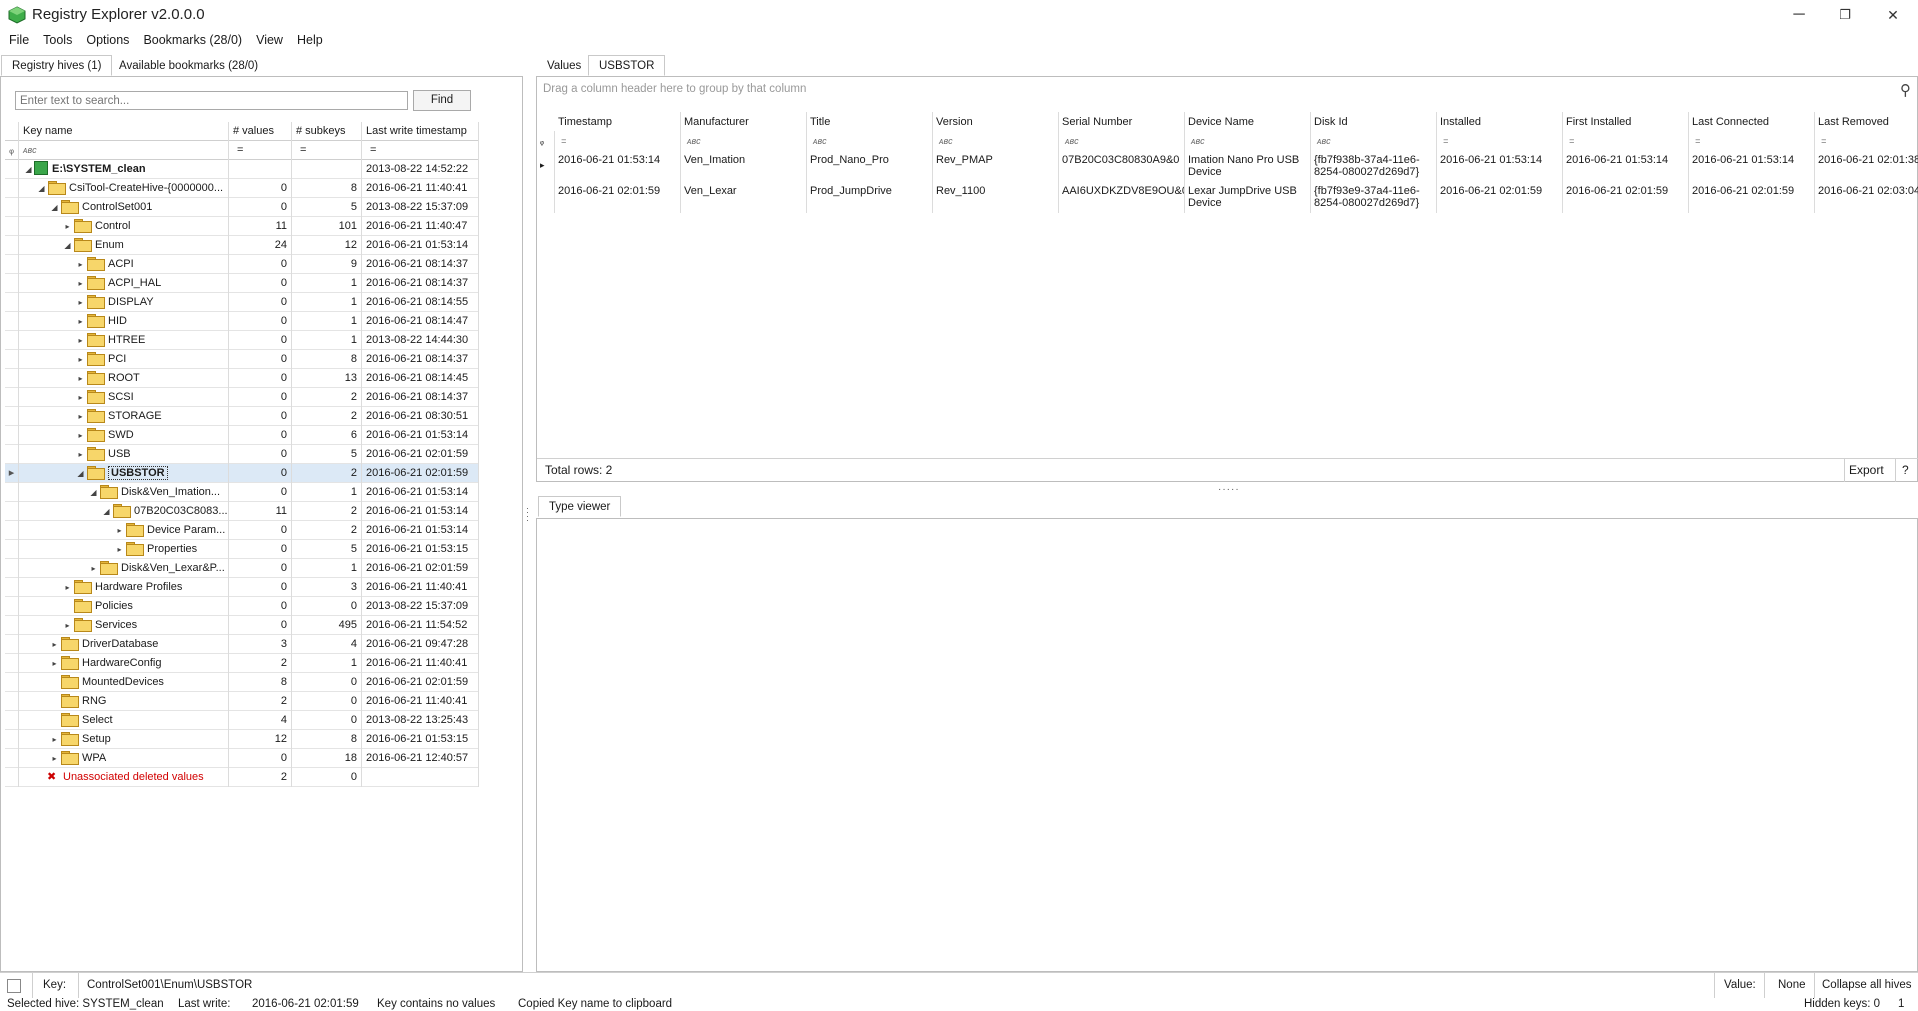  What do you see at coordinates (242, 701) in the screenshot?
I see `tree-row: RNG 2 0 2016-06-21 11:40:41` at bounding box center [242, 701].